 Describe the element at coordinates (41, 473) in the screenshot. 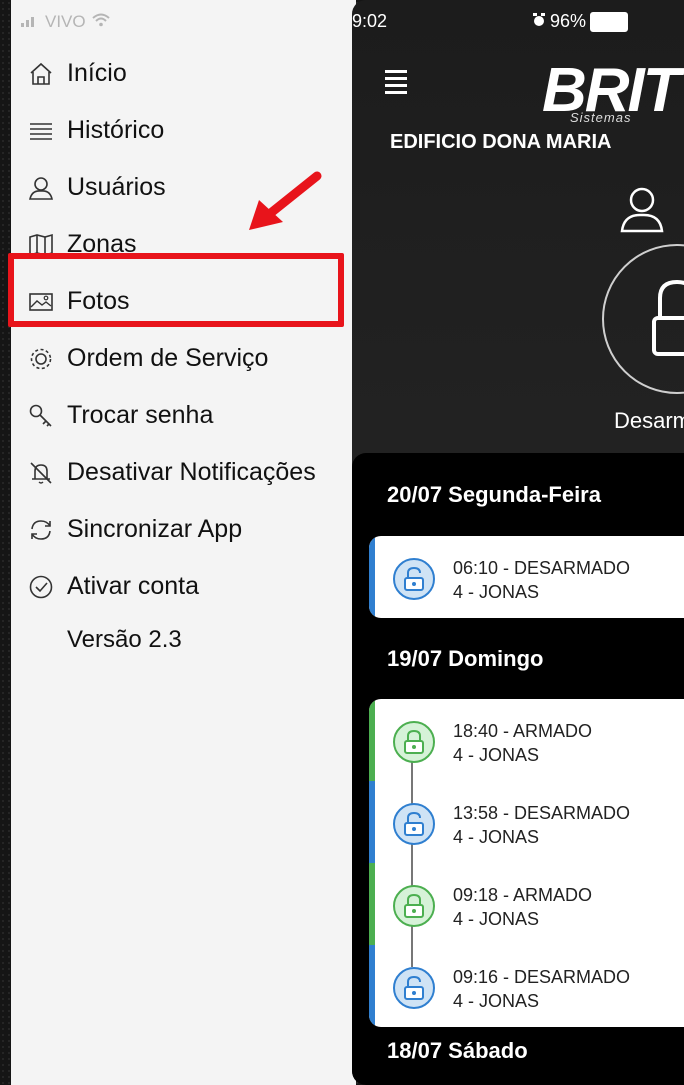

I see `bell-off-icon` at that location.